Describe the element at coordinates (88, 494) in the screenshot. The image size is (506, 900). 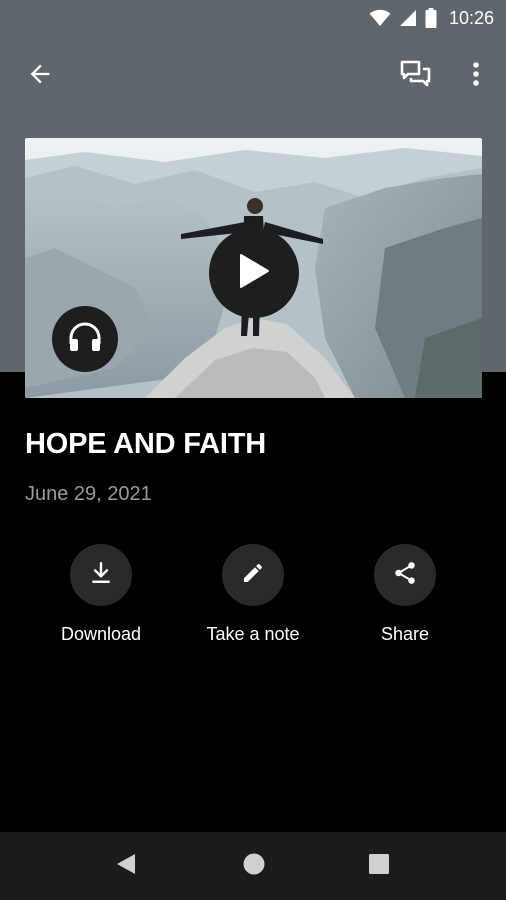
I see `sermon-date: June 29, 2021` at that location.